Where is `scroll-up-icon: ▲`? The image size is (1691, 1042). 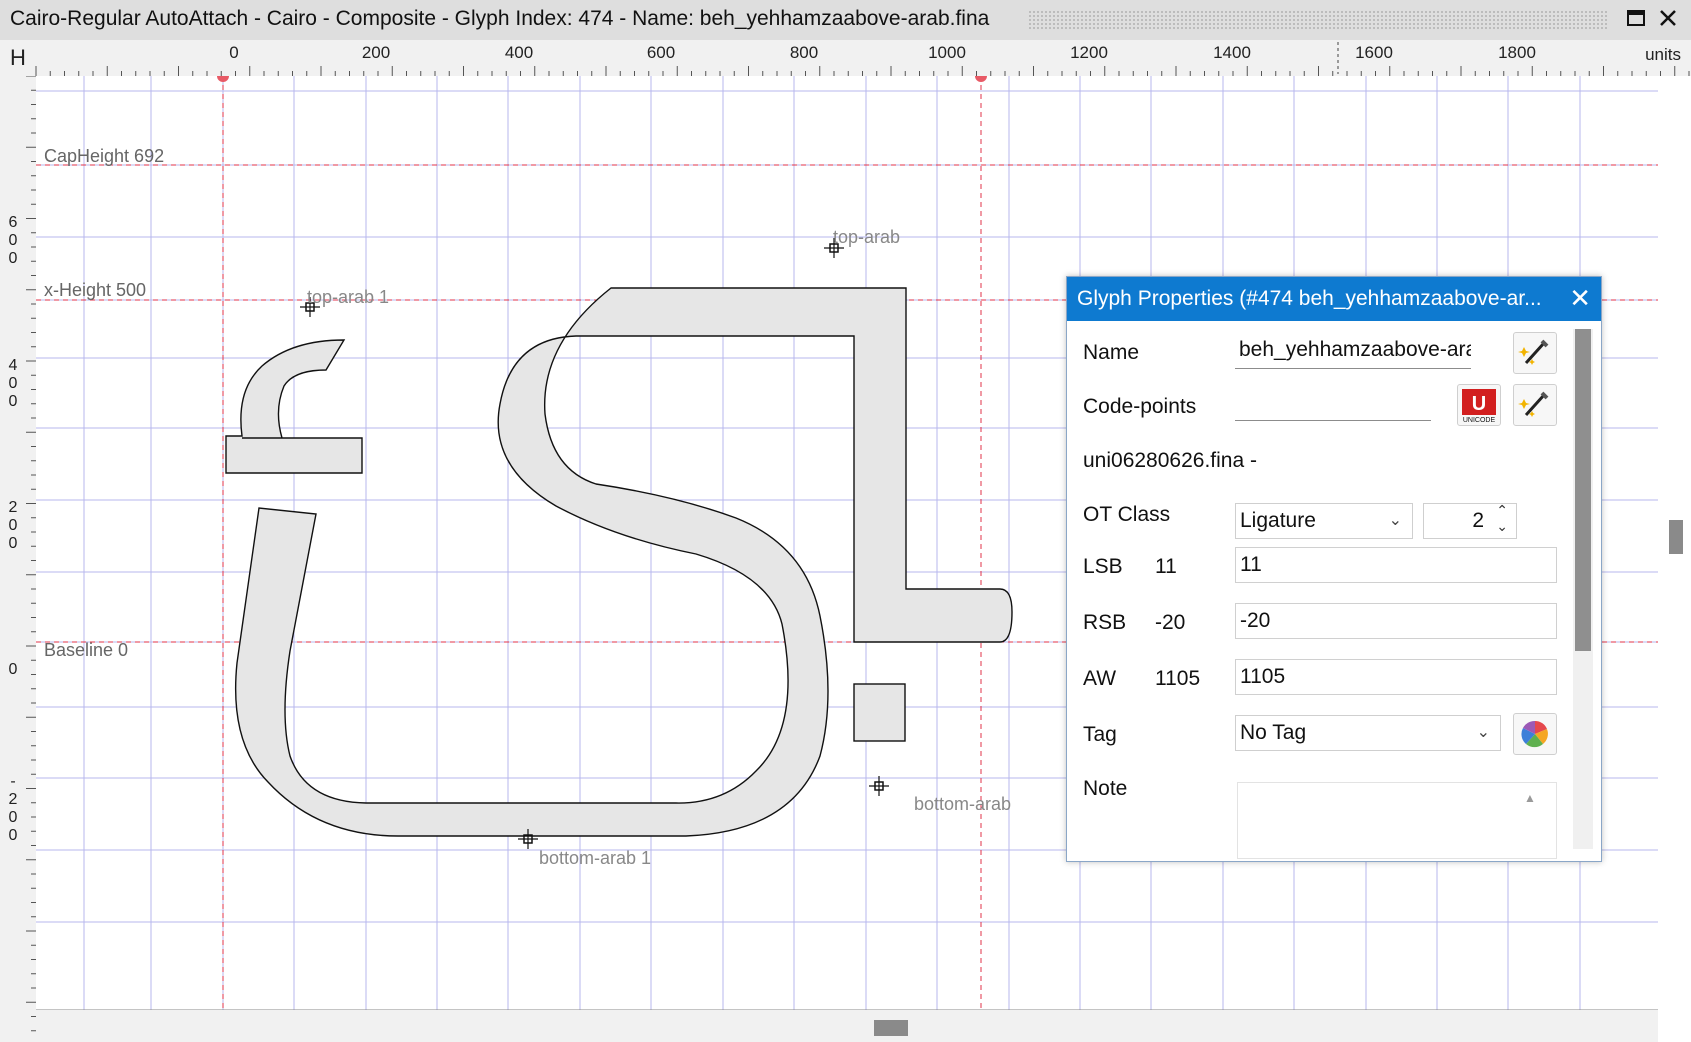 scroll-up-icon: ▲ is located at coordinates (1530, 798).